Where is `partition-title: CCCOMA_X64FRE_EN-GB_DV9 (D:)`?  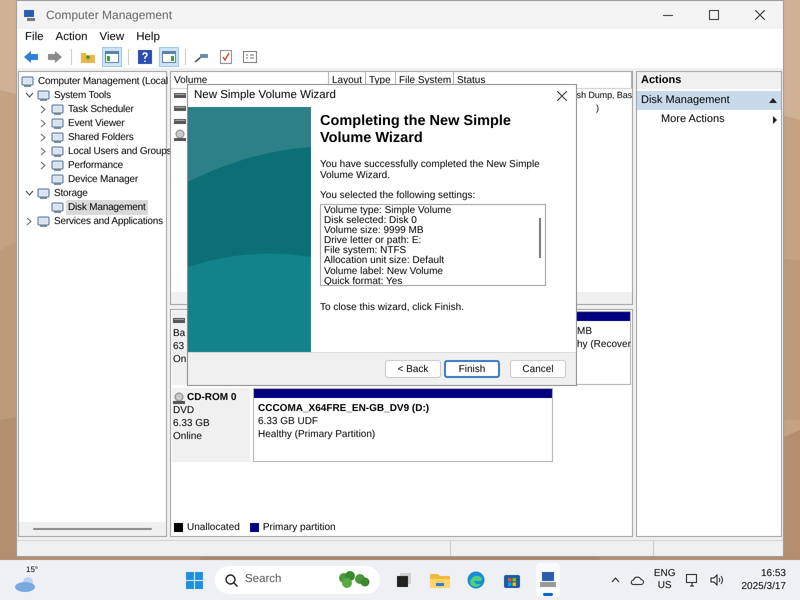
partition-title: CCCOMA_X64FRE_EN-GB_DV9 (D:) is located at coordinates (344, 408).